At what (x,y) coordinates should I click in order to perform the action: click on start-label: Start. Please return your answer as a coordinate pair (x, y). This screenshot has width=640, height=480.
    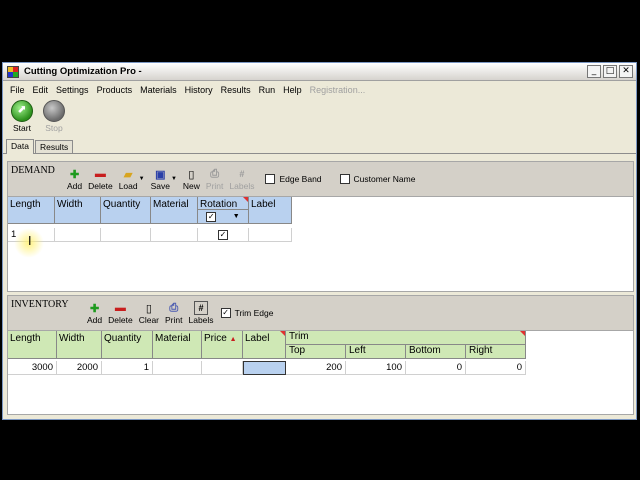
    Looking at the image, I should click on (22, 128).